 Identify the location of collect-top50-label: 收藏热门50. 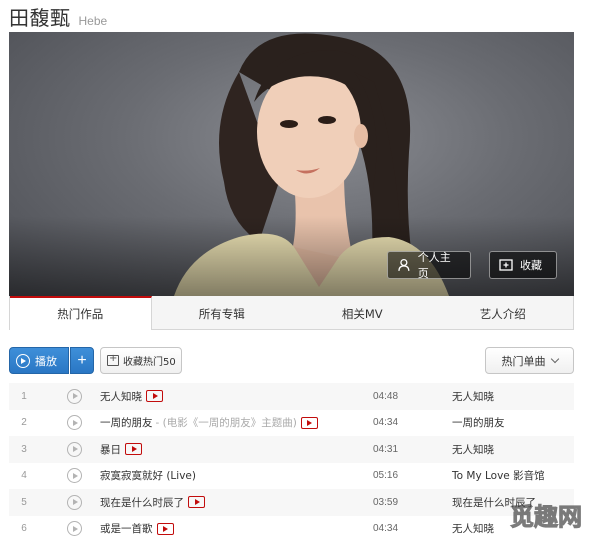
(149, 362).